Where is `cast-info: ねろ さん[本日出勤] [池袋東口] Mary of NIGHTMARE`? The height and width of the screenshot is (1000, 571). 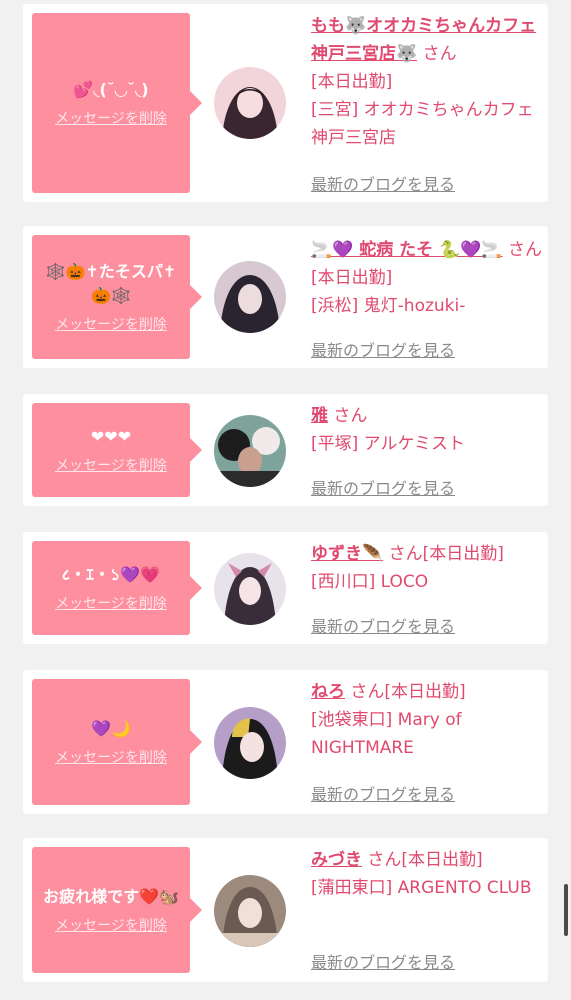 cast-info: ねろ さん[本日出勤] [池袋東口] Mary of NIGHTMARE is located at coordinates (427, 720).